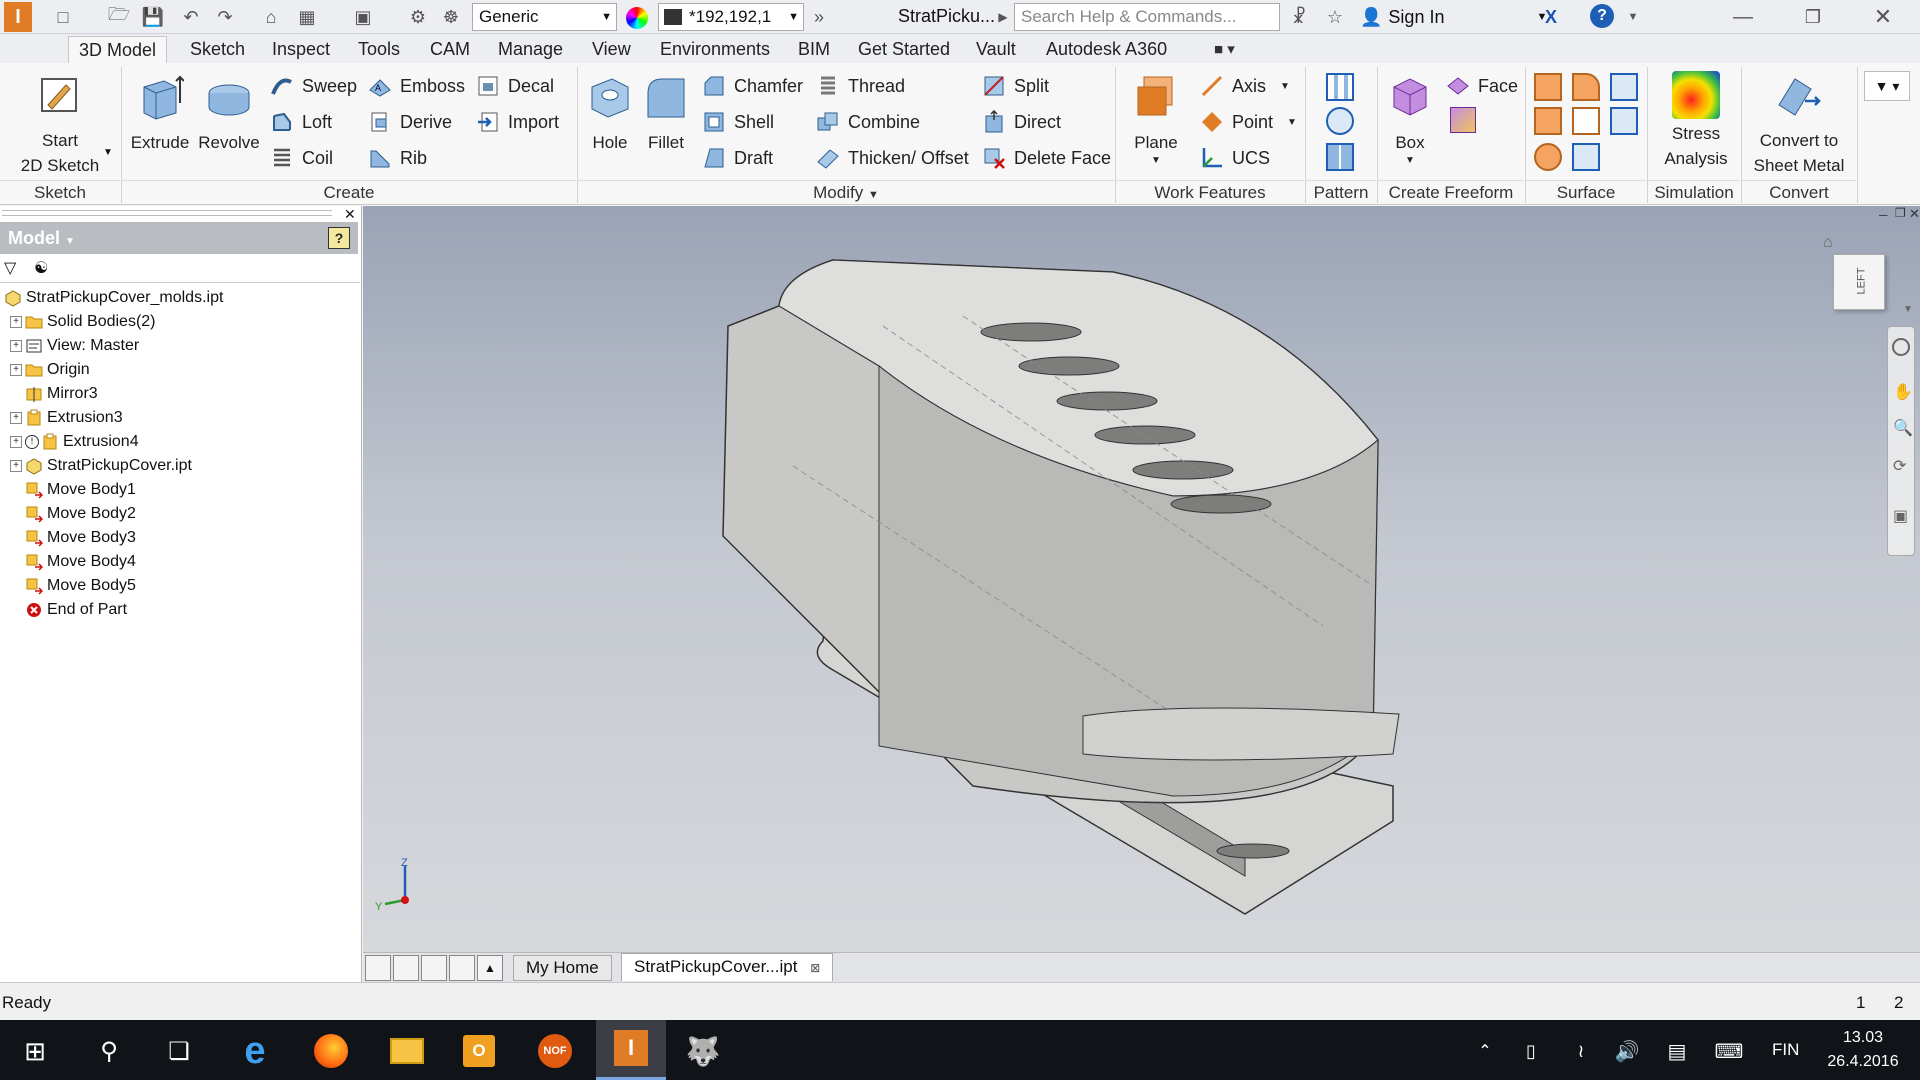 The image size is (1920, 1080). Describe the element at coordinates (1156, 120) in the screenshot. I see `plane-button: Plane ▼` at that location.